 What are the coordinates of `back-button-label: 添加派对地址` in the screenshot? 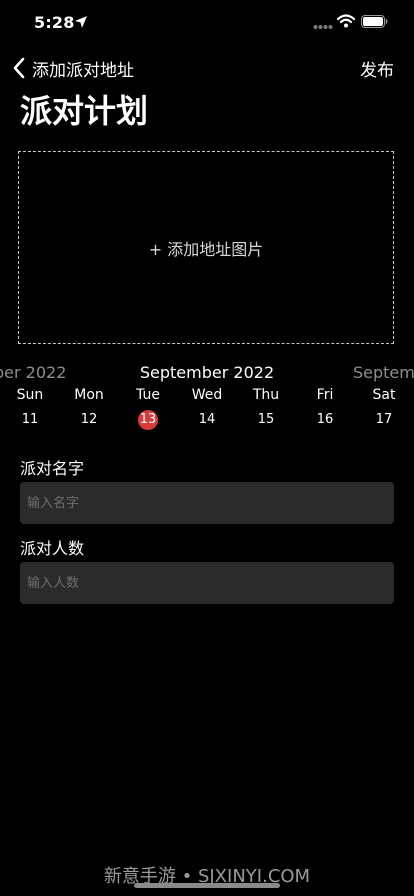 It's located at (83, 70).